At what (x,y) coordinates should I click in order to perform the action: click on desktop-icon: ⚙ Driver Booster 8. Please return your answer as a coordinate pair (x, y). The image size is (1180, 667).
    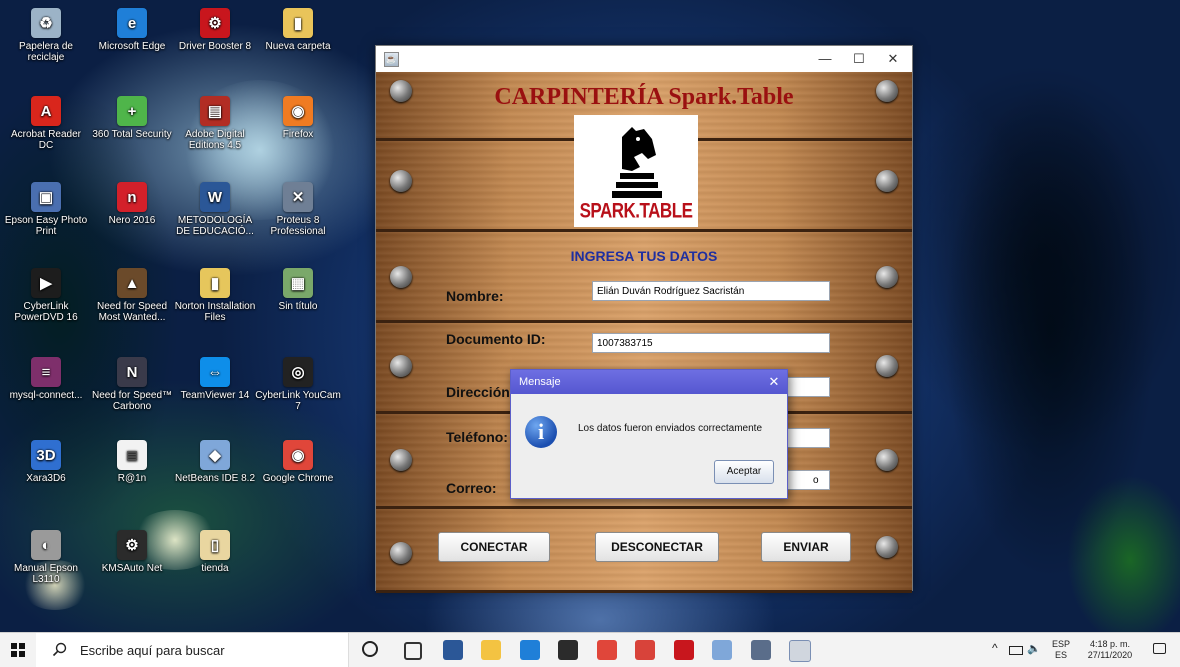
    Looking at the image, I should click on (215, 30).